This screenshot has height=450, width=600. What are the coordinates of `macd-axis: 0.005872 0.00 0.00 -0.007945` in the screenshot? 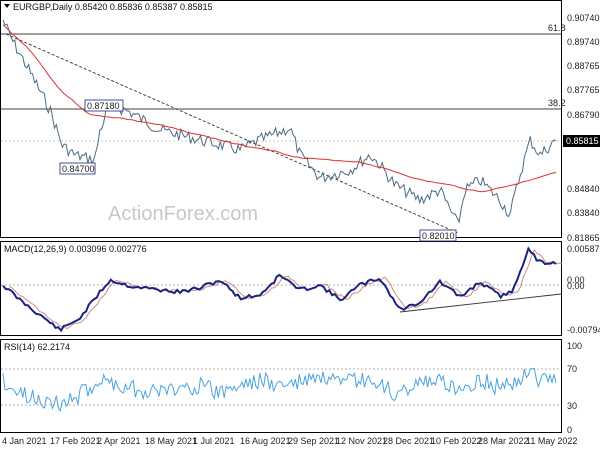 It's located at (583, 289).